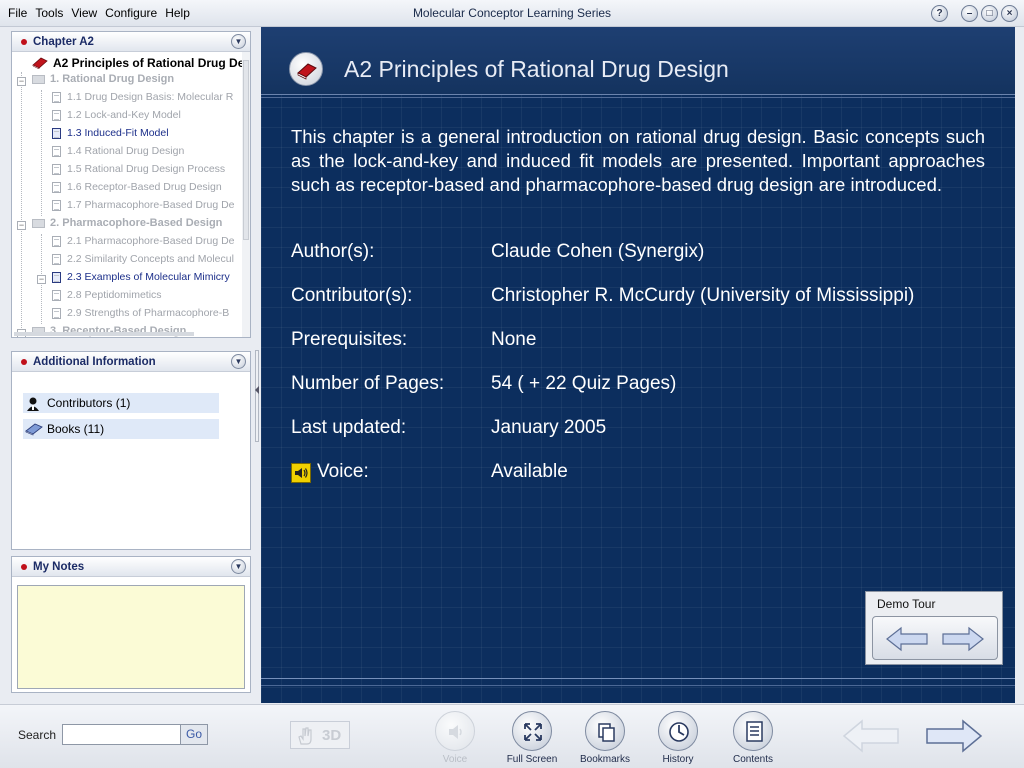 This screenshot has height=768, width=1024. I want to click on tree-item-1-1: 1.1 Drug Design Basis: Molecular R, so click(142, 100).